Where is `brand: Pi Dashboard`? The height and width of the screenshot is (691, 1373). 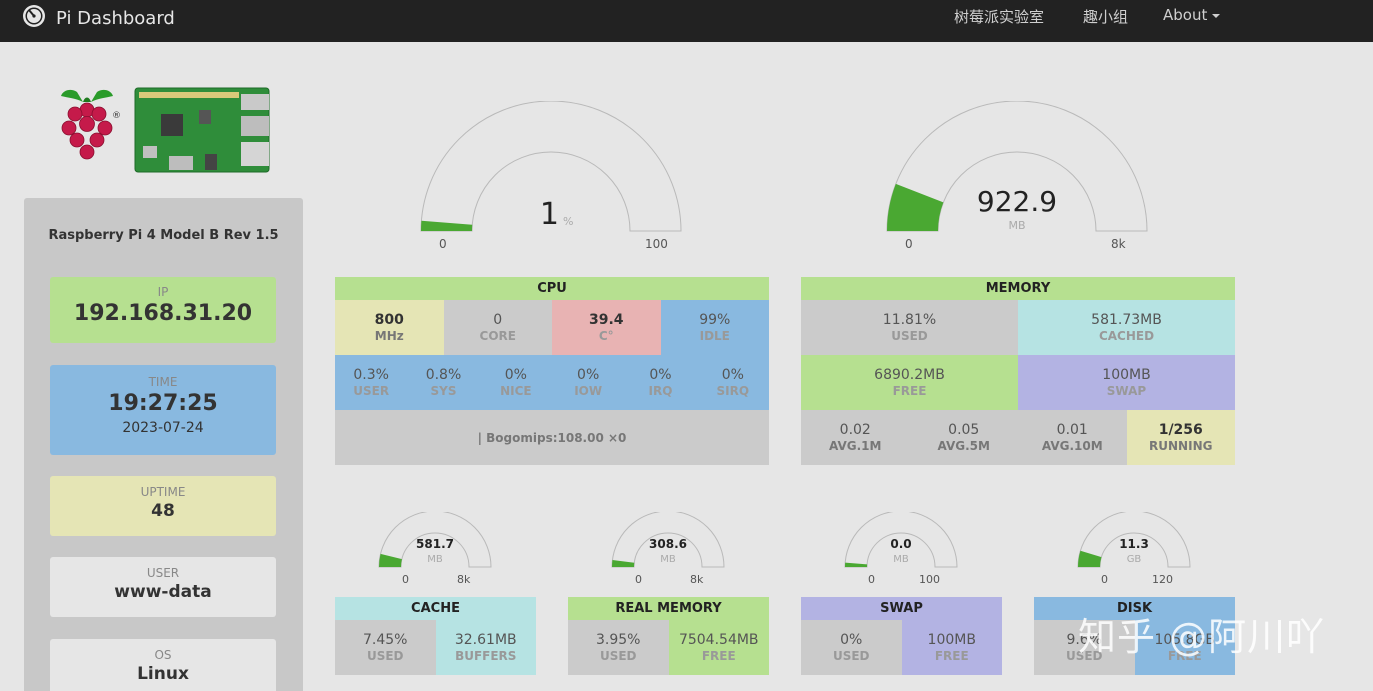 brand: Pi Dashboard is located at coordinates (98, 18).